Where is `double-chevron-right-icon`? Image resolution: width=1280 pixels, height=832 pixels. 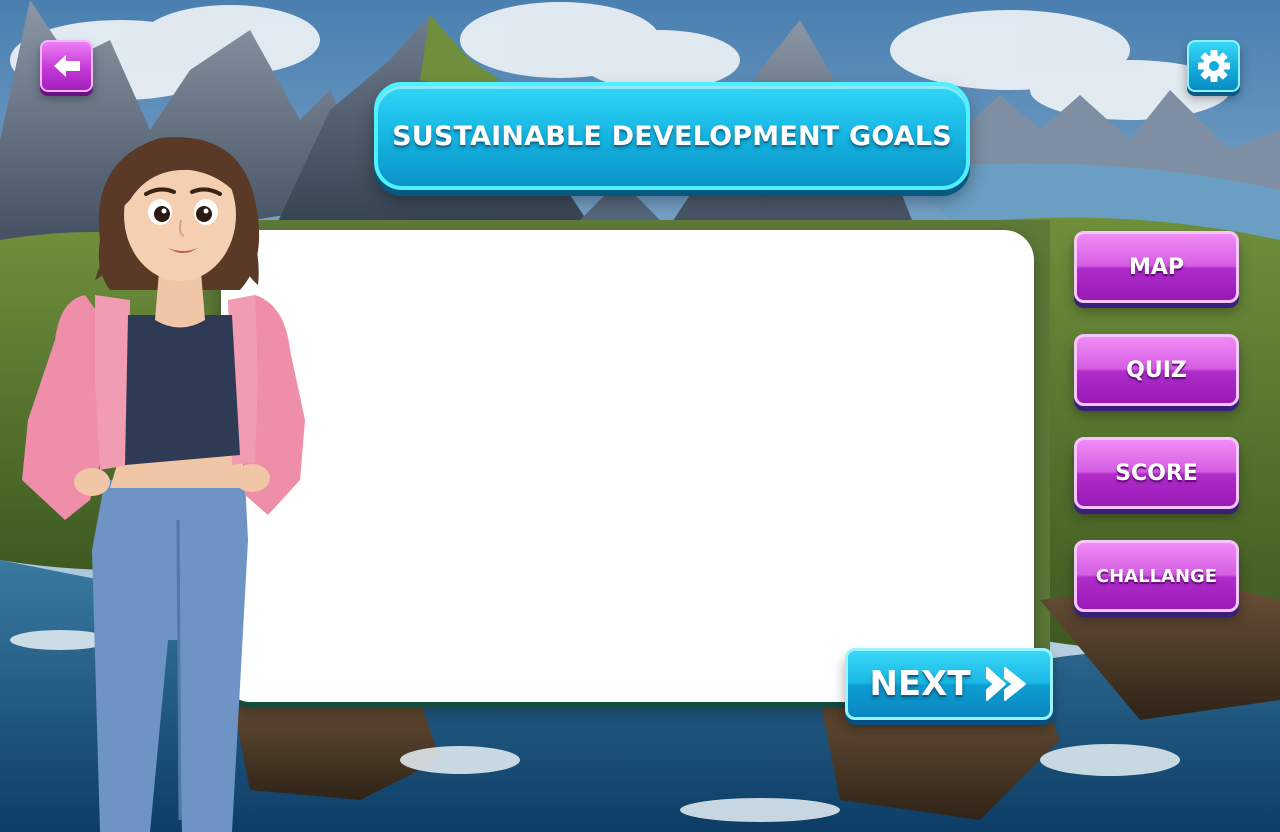
double-chevron-right-icon is located at coordinates (1005, 684).